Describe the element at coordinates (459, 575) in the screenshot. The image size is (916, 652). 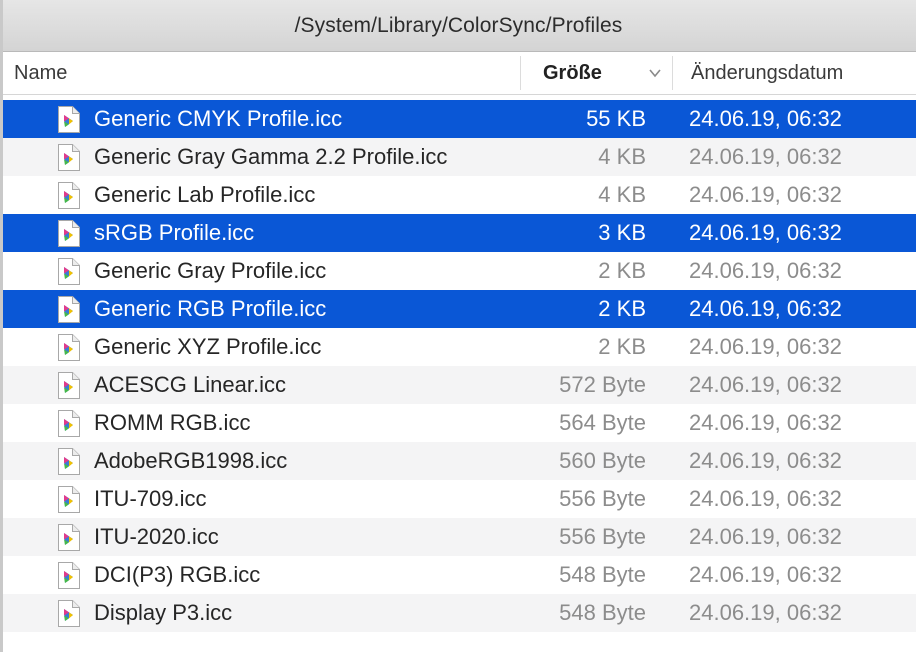
I see `file-row: DCI(P3) RGB.icc 548 Byte 24.06.19, 06:32` at that location.